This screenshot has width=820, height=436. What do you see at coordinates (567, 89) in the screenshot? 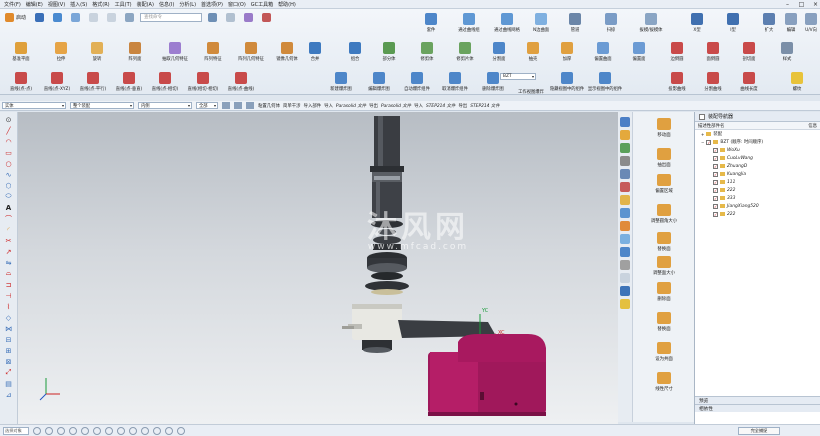
I see `ribbon-hide-in-view: 隐藏视图中的组件` at bounding box center [567, 89].